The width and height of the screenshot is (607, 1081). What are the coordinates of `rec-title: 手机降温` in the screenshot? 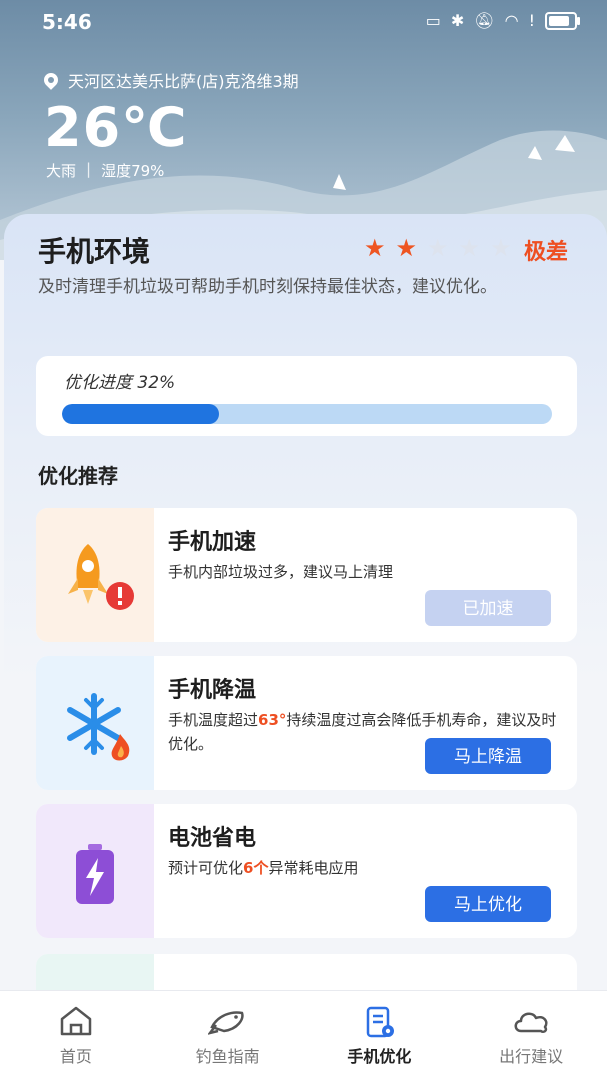 It's located at (212, 690).